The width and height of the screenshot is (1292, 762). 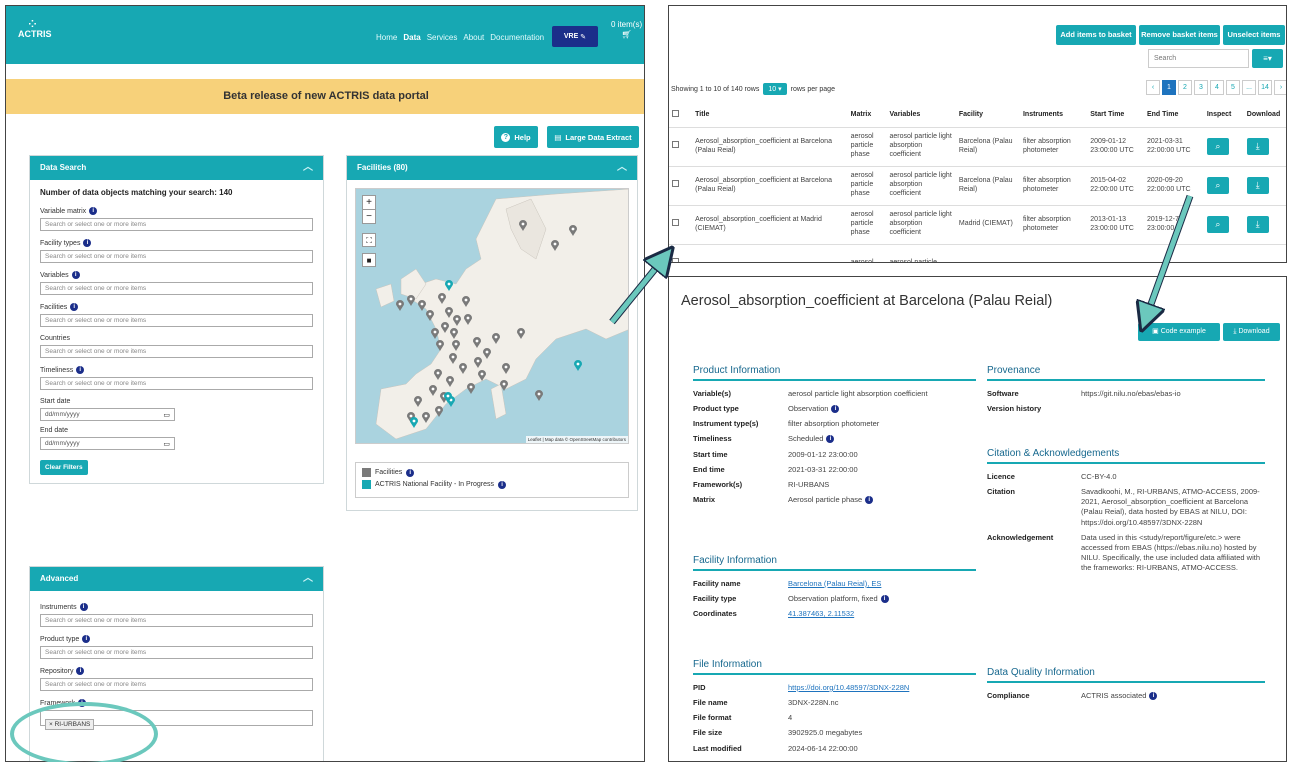 I want to click on arrow-to-detail-fill, so click(x=1169, y=256).